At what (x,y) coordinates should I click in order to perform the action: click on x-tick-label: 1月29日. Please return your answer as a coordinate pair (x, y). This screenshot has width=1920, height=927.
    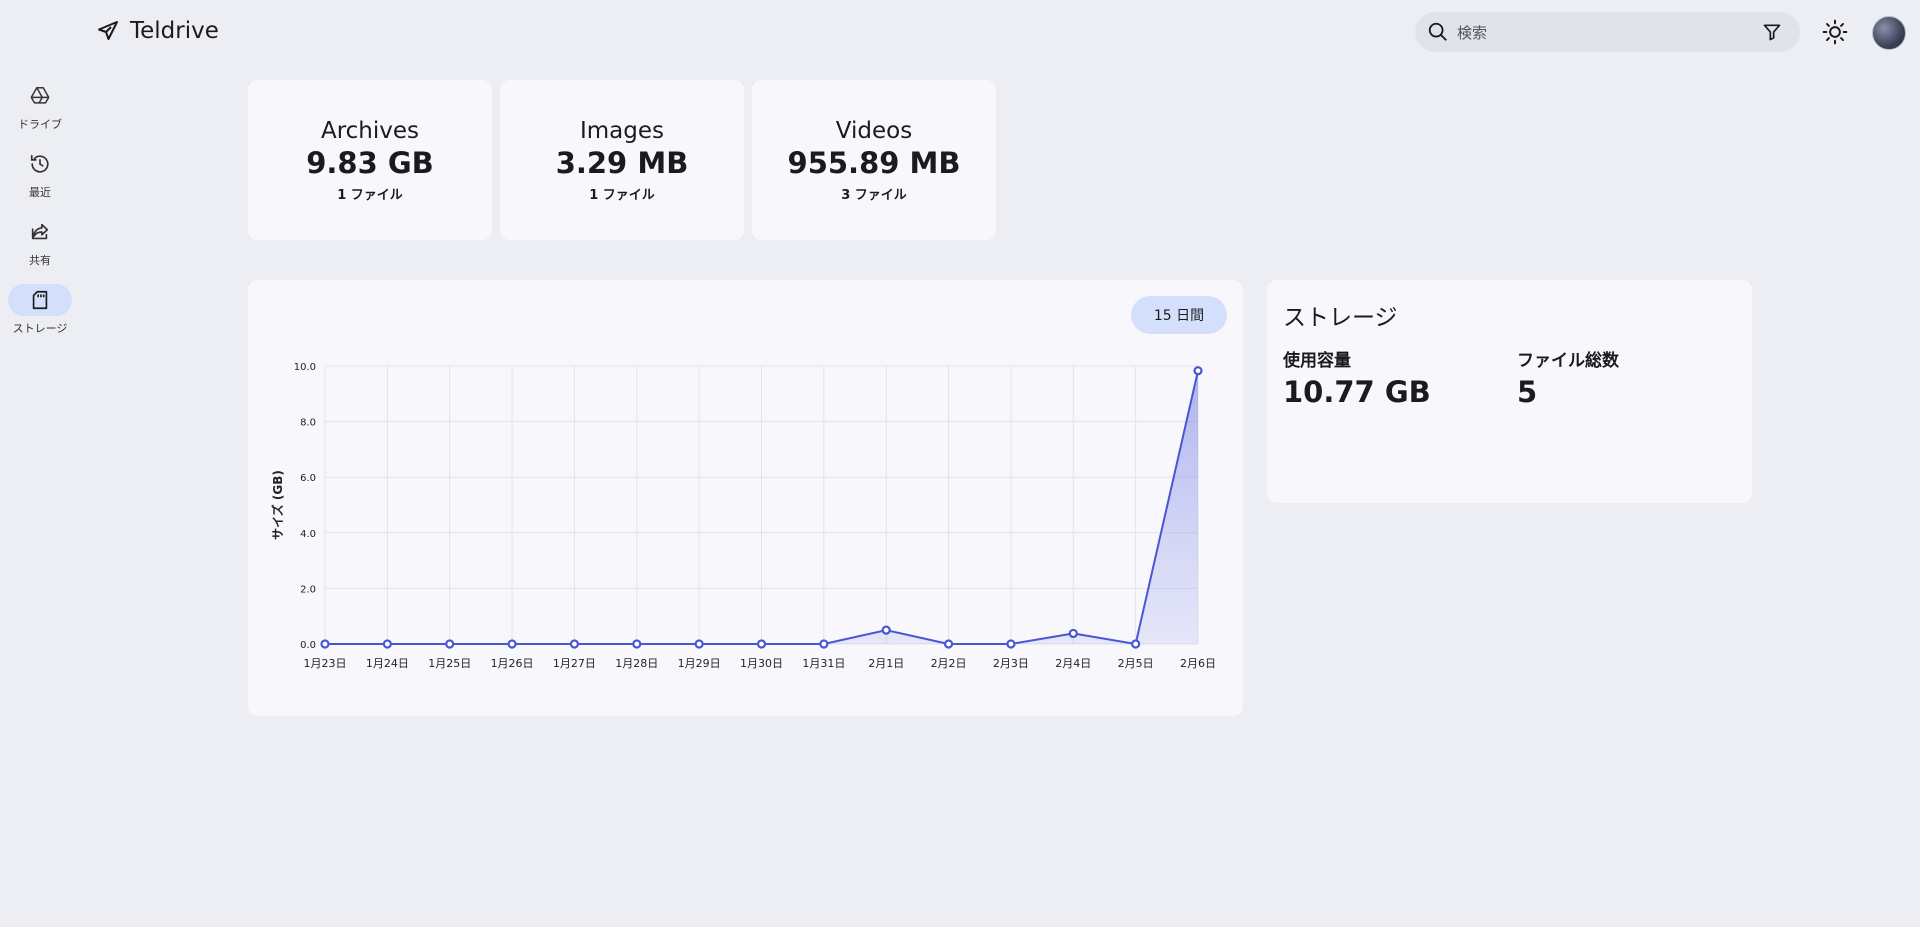
    Looking at the image, I should click on (699, 663).